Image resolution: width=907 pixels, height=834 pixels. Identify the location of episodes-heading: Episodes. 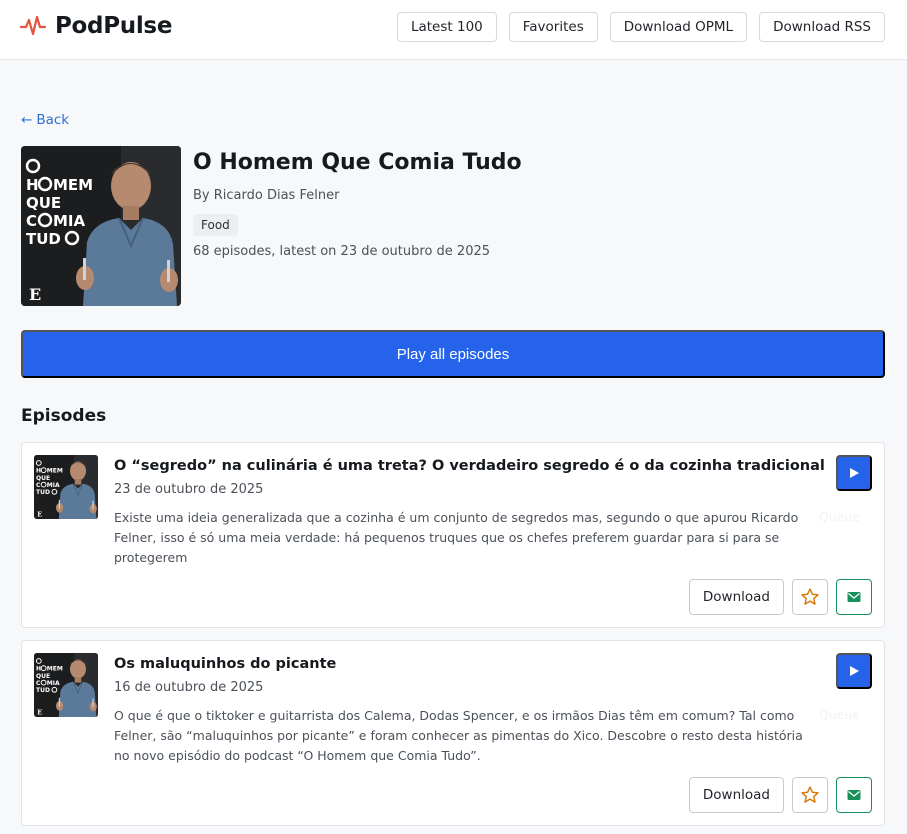
(64, 416).